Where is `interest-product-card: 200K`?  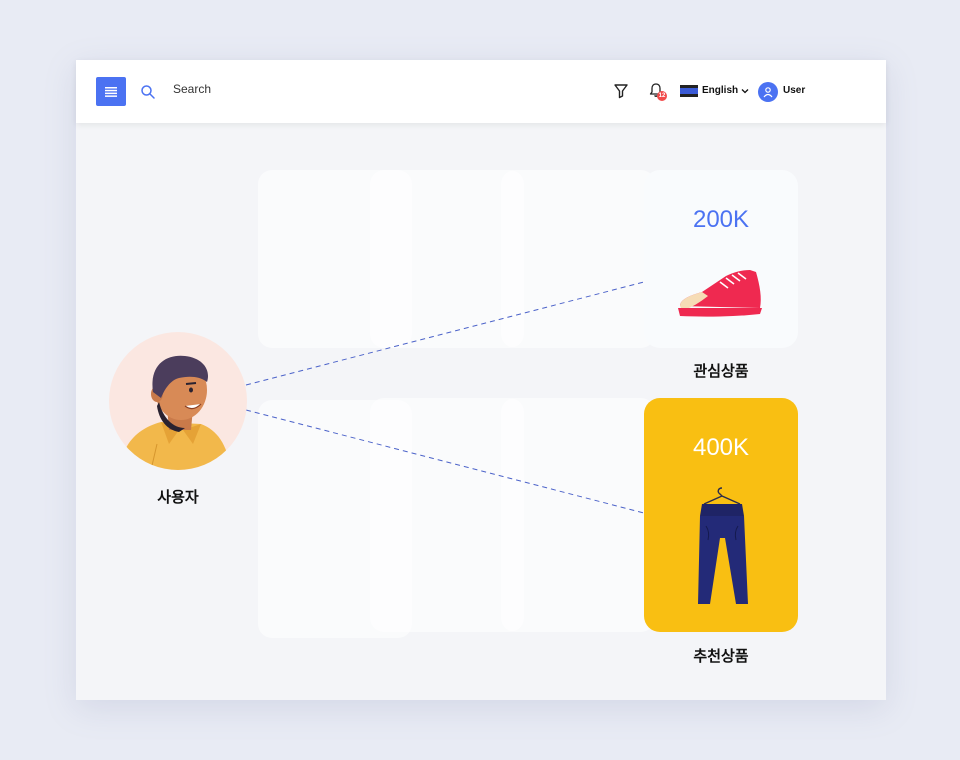 interest-product-card: 200K is located at coordinates (721, 259).